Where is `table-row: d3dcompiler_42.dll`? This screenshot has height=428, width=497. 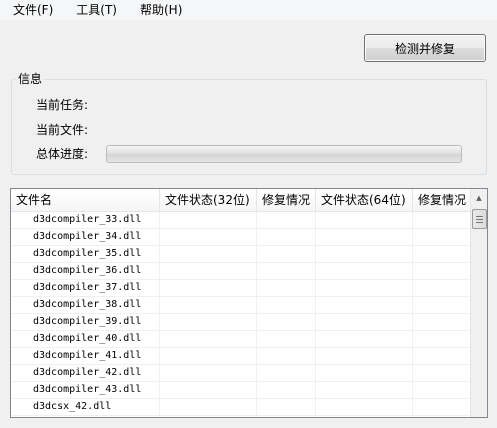 table-row: d3dcompiler_42.dll is located at coordinates (241, 373).